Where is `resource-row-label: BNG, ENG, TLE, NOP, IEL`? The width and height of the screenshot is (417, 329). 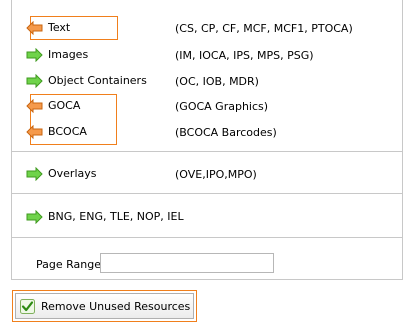 resource-row-label: BNG, ENG, TLE, NOP, IEL is located at coordinates (116, 216).